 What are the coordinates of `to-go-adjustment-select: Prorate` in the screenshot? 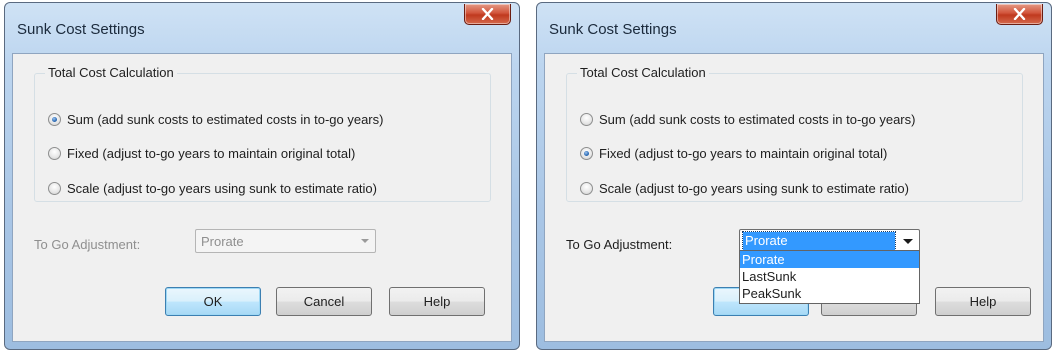 It's located at (285, 241).